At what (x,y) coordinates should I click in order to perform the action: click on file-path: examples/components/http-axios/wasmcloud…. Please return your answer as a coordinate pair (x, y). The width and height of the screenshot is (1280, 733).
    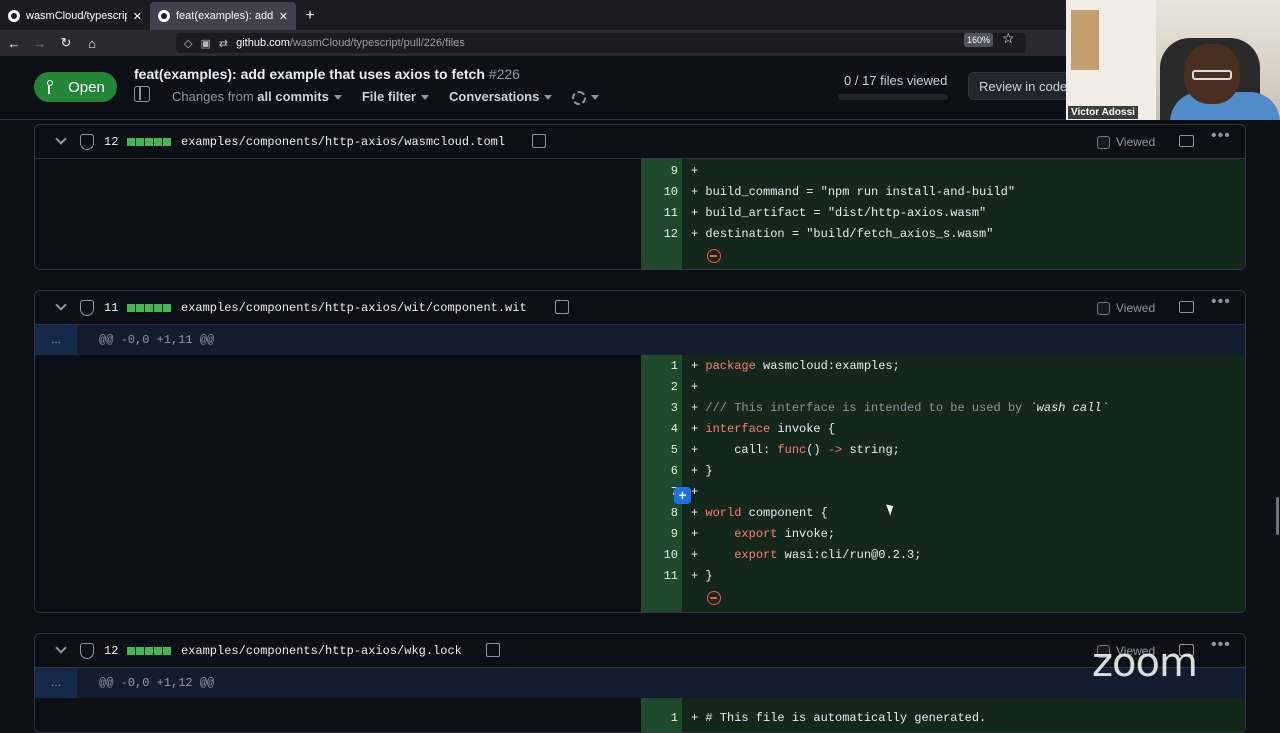
    Looking at the image, I should click on (343, 142).